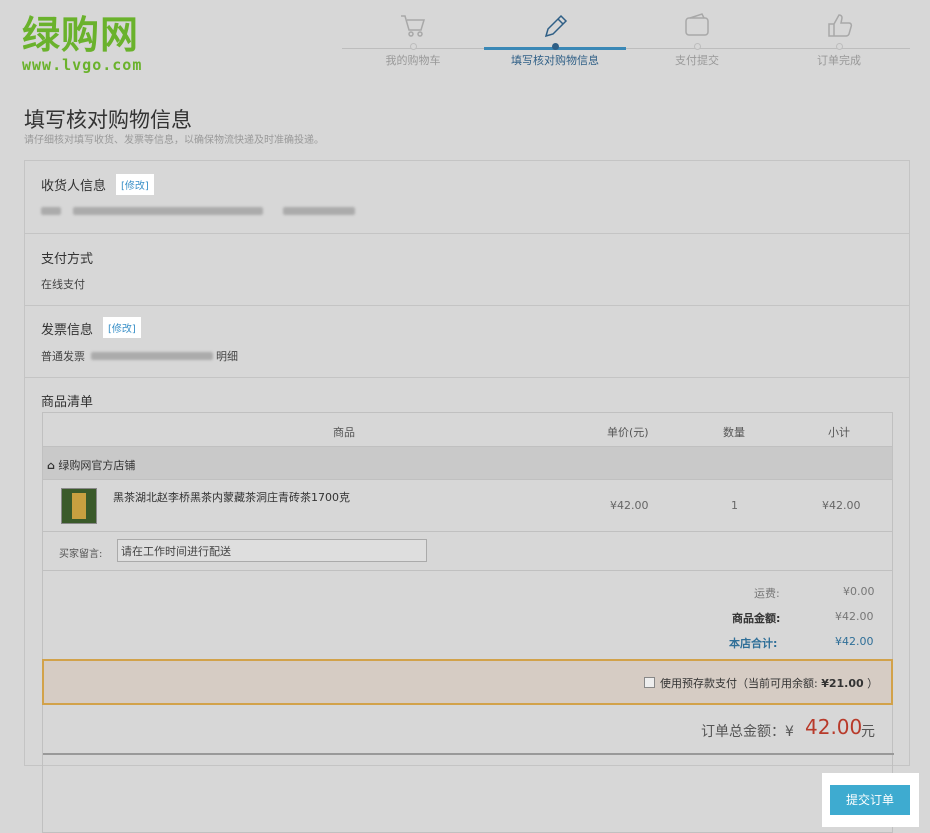 This screenshot has height=833, width=930. I want to click on shop-name-text: 绿购网官方店铺, so click(97, 465).